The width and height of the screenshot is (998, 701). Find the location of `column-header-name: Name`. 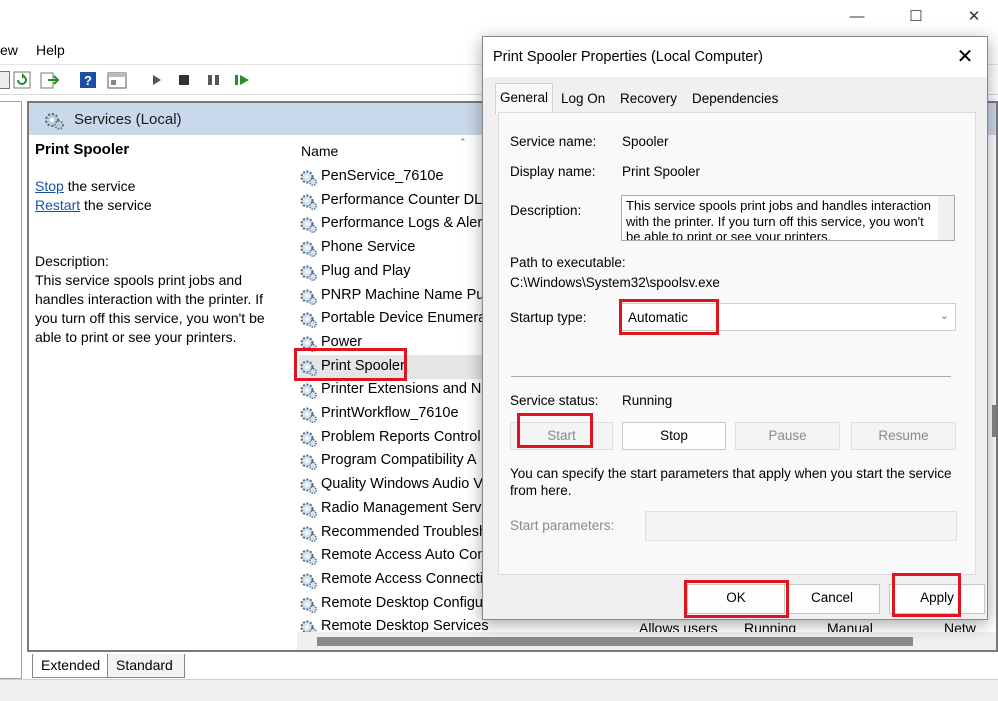

column-header-name: Name is located at coordinates (319, 151).